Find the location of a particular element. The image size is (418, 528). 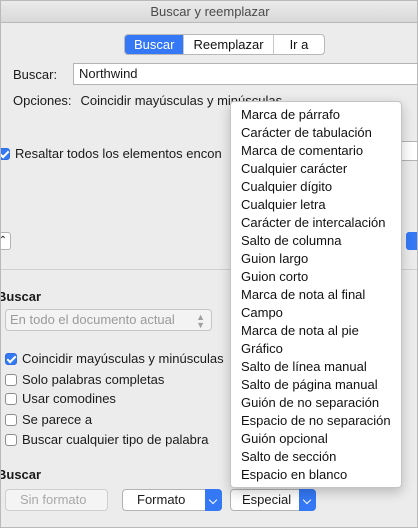

all-word-forms-row: Buscar cualquier tipo de palabra is located at coordinates (106, 439).